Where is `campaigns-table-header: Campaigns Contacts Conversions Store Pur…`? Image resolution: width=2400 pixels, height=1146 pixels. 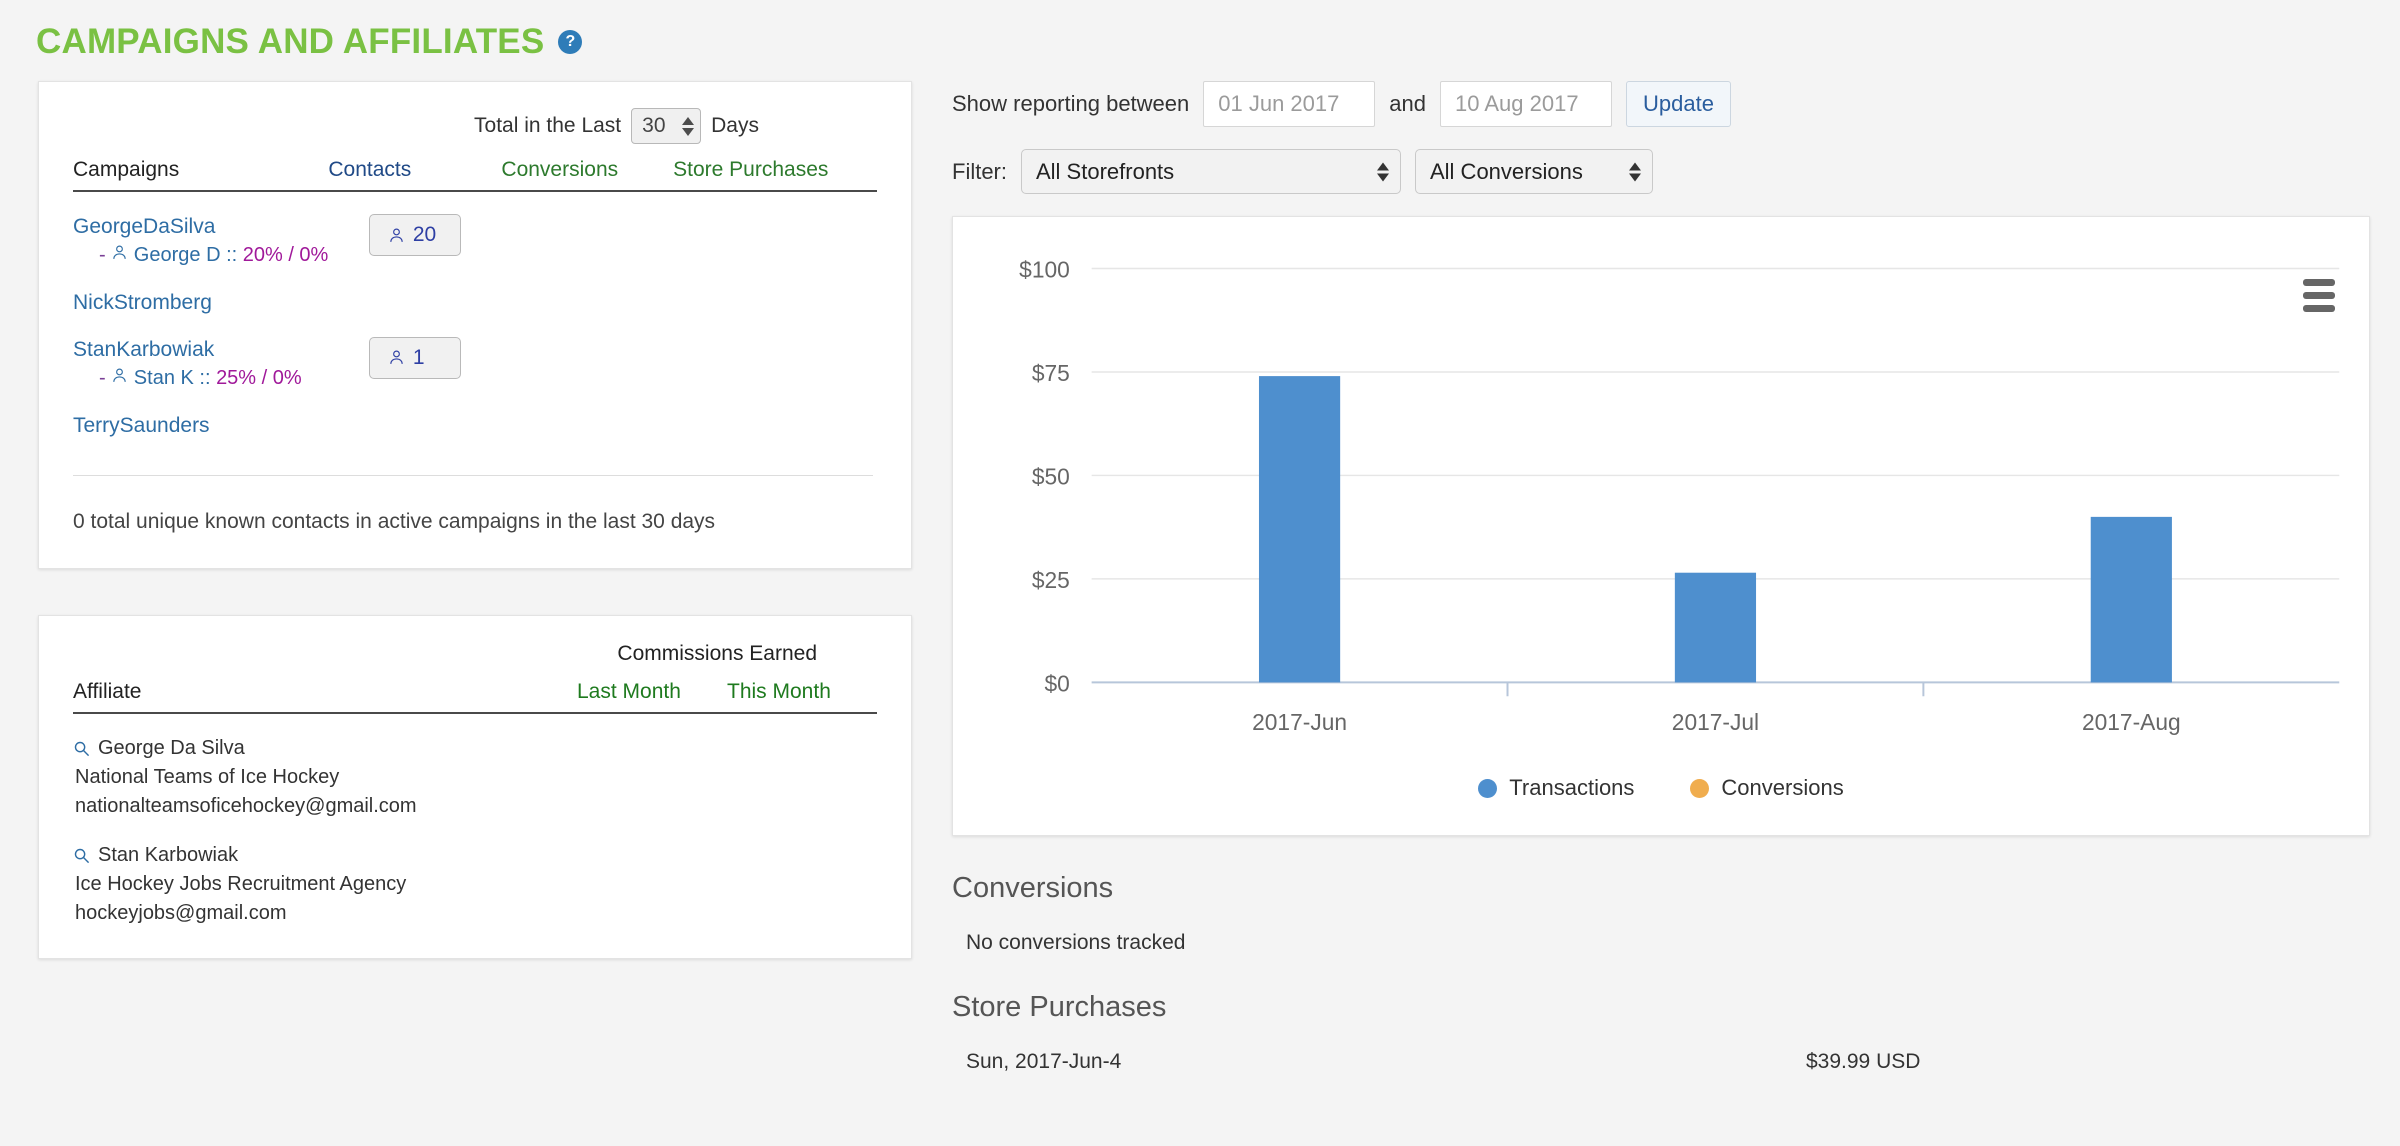 campaigns-table-header: Campaigns Contacts Conversions Store Pur… is located at coordinates (475, 175).